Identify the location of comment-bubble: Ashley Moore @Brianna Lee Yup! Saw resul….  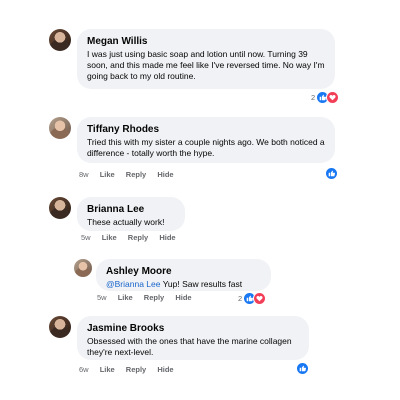
(183, 275).